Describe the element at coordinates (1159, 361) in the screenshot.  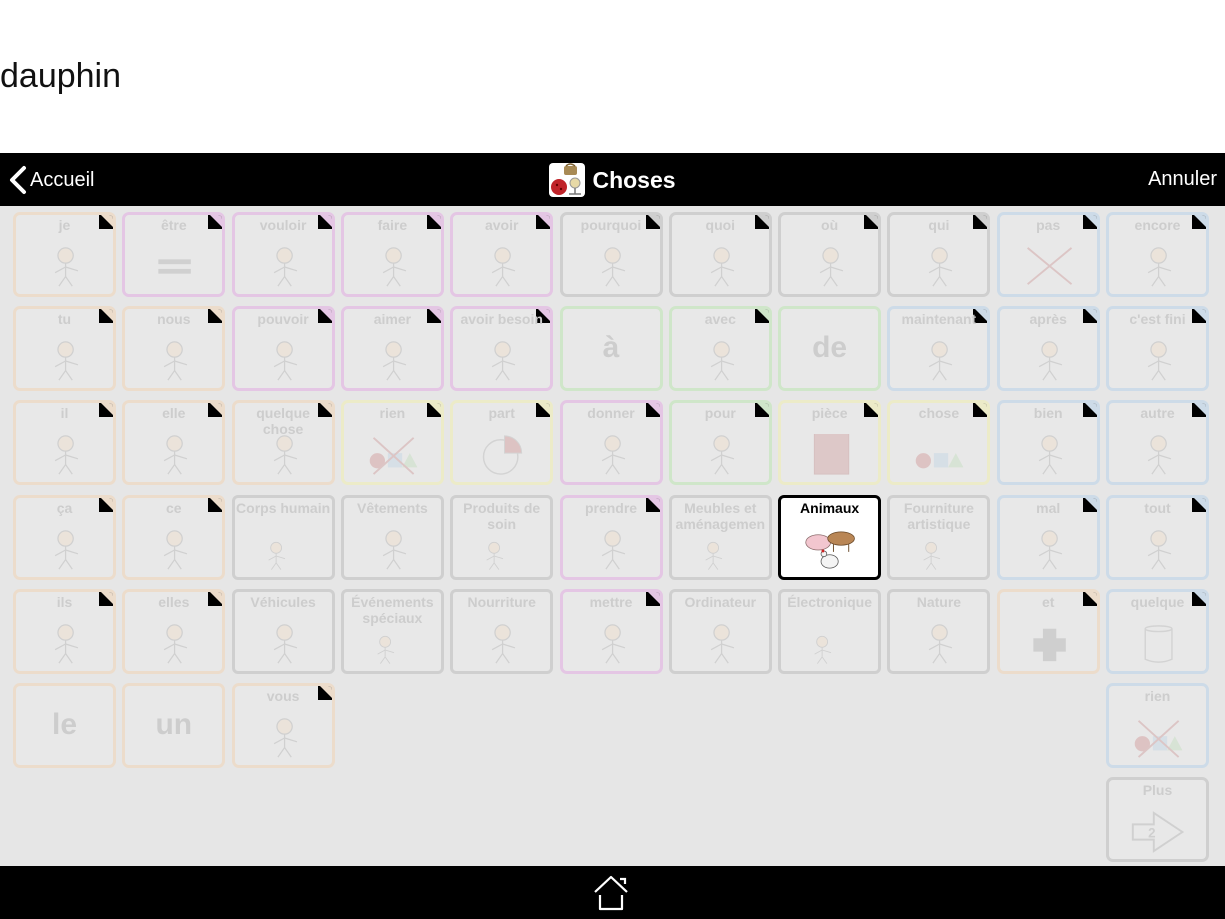
I see `person-finished-icon` at that location.